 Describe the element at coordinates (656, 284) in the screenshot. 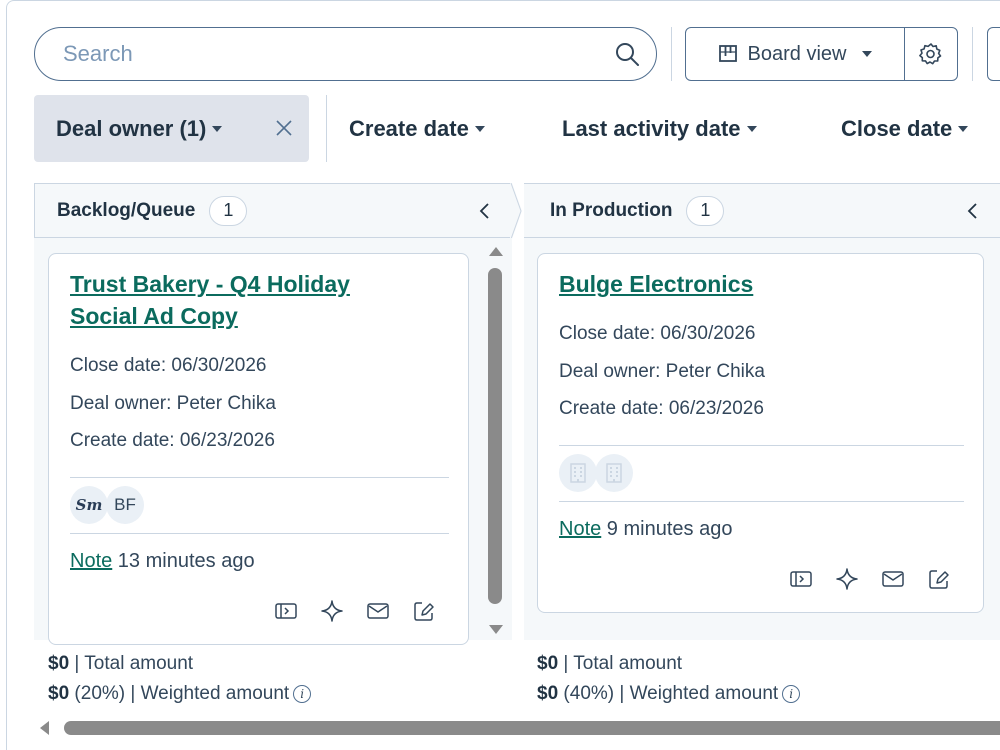

I see `deal-title-link: Bulge Electronics` at that location.